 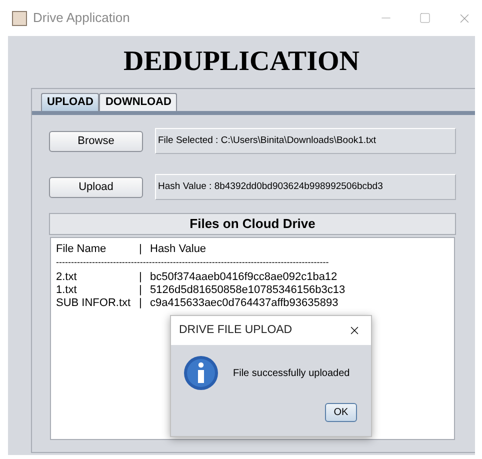 I want to click on file-hash: bc50f374aaeb0416f9cc8ae092c1ba12, so click(x=244, y=277).